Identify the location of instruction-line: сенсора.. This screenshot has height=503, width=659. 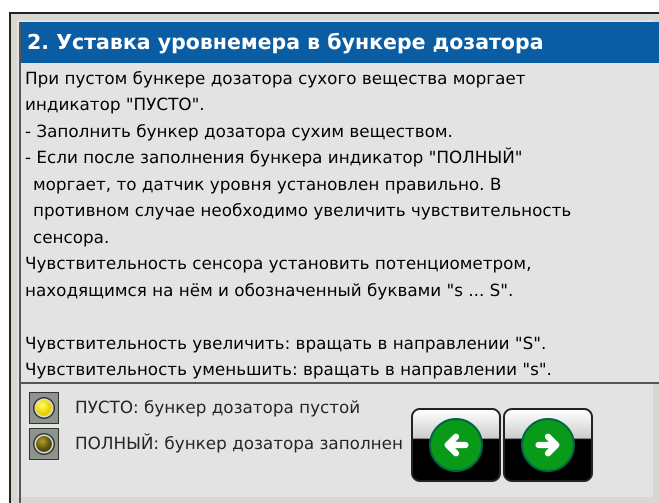
(71, 237).